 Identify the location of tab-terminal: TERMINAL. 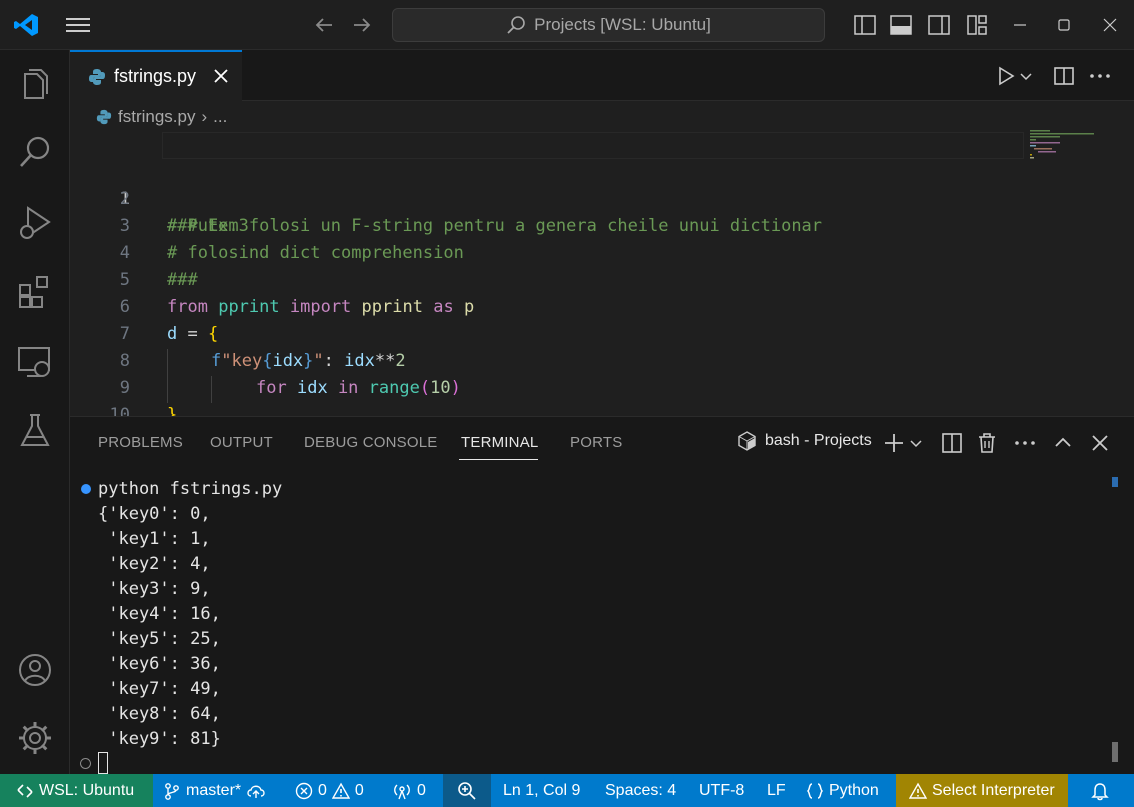
(499, 442).